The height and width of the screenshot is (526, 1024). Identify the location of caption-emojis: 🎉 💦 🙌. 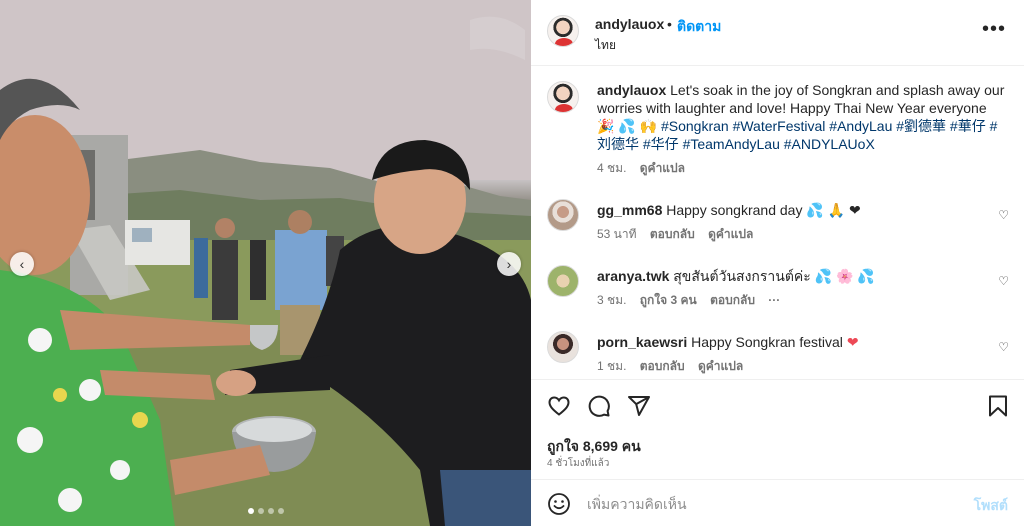
(627, 126).